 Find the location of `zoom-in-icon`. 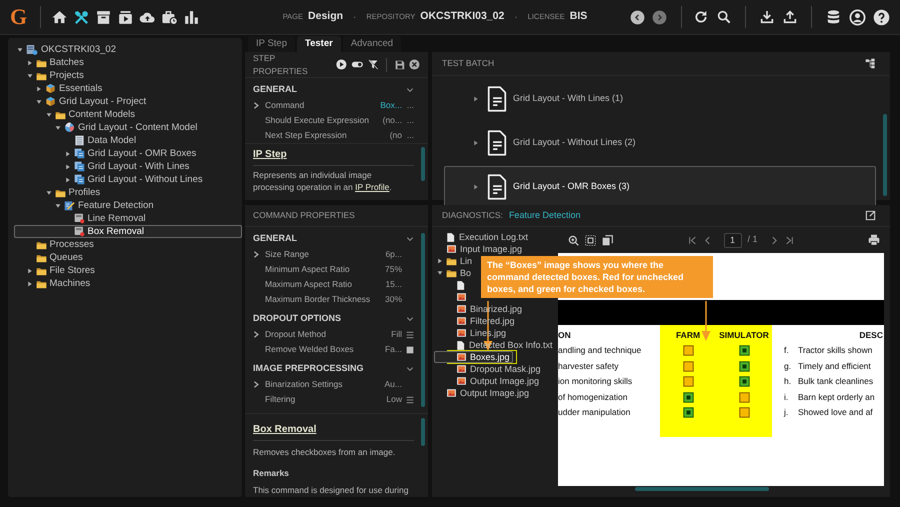

zoom-in-icon is located at coordinates (573, 240).